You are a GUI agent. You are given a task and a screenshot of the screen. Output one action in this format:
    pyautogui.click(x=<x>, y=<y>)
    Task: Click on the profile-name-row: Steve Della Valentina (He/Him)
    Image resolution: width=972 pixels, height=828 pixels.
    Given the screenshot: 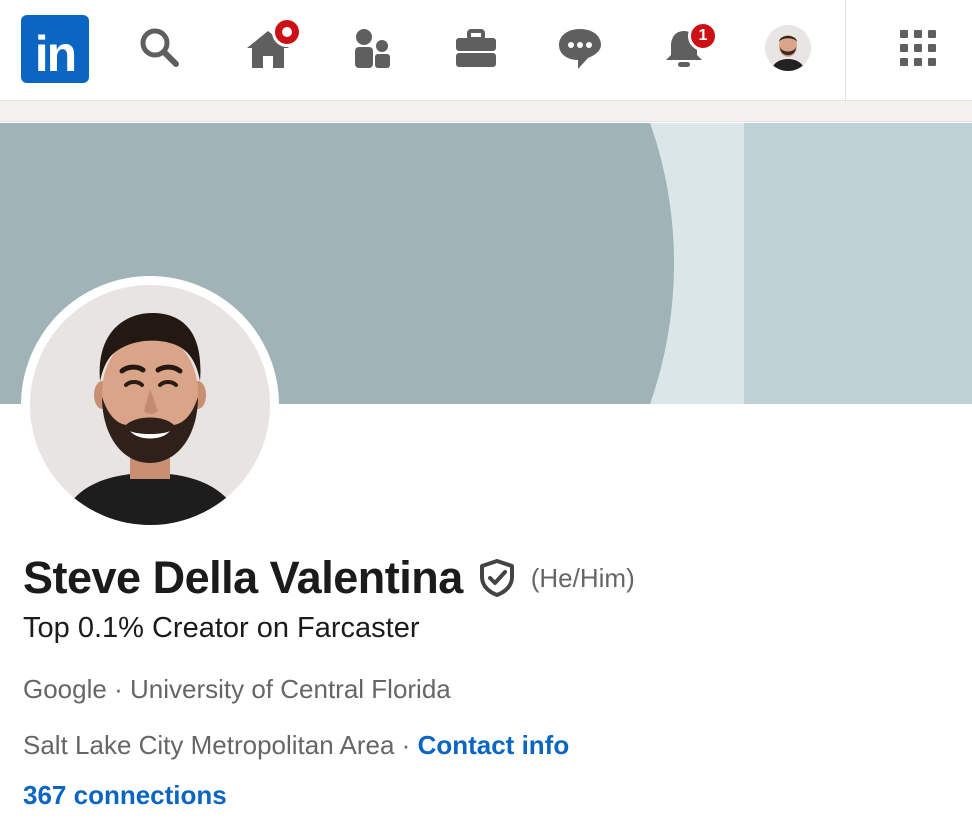 What is the action you would take?
    pyautogui.click(x=329, y=578)
    